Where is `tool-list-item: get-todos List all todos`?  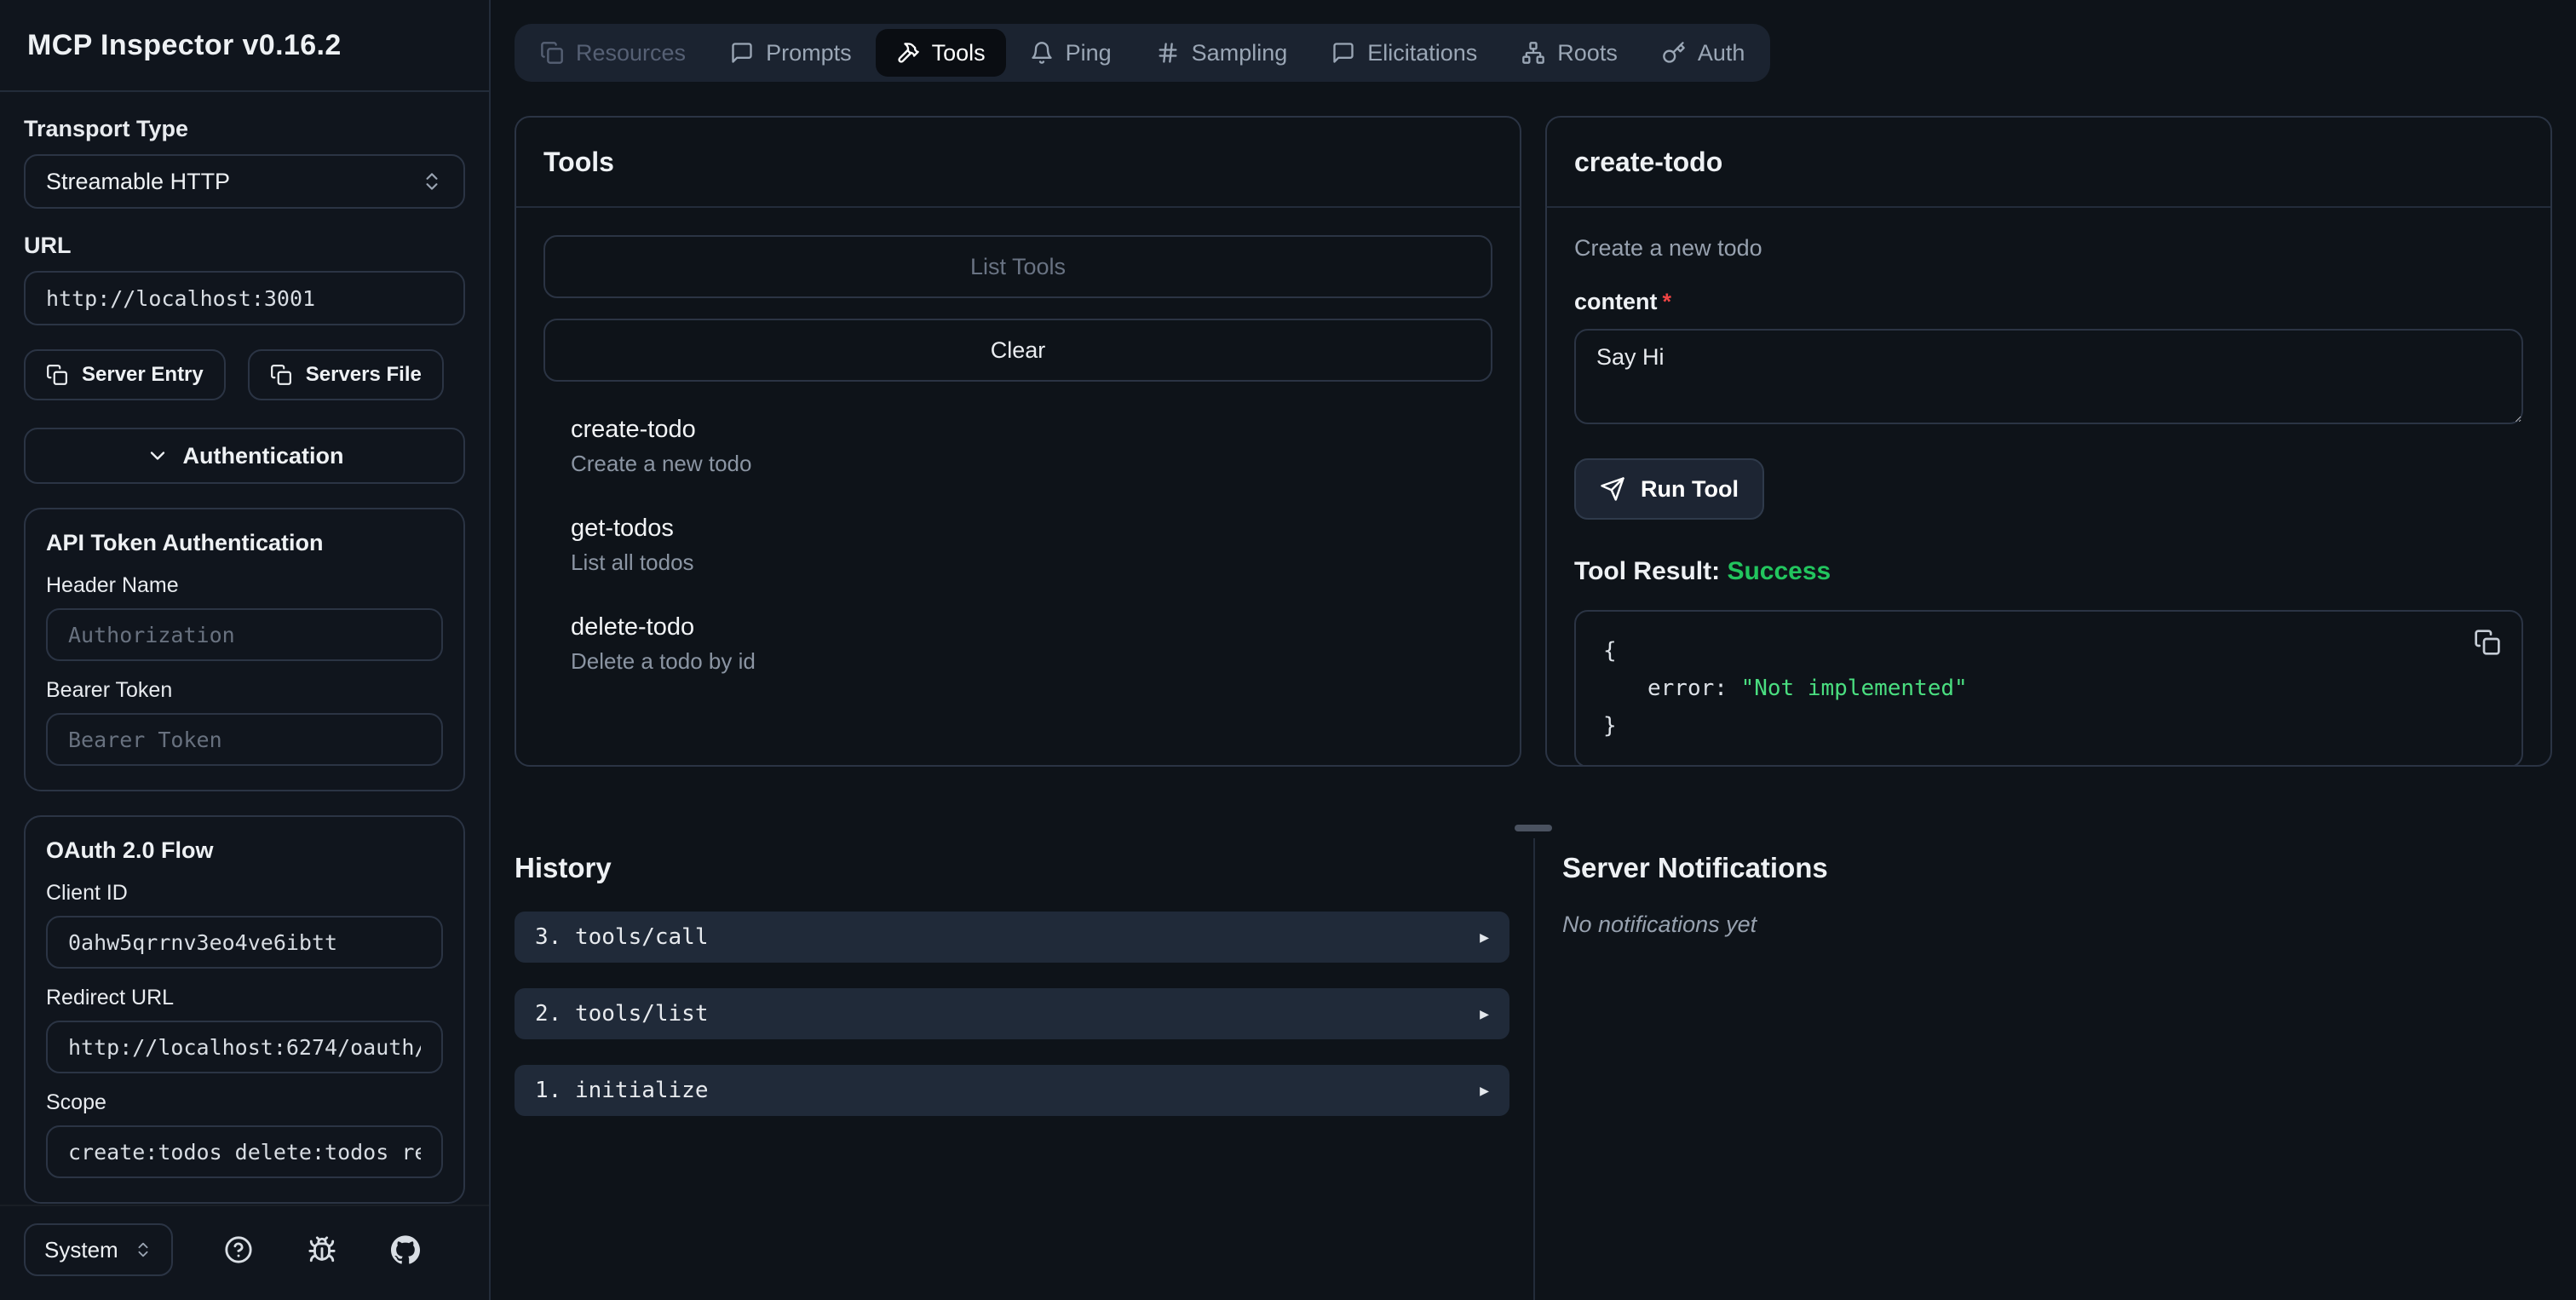
tool-list-item: get-todos List all todos is located at coordinates (1018, 545).